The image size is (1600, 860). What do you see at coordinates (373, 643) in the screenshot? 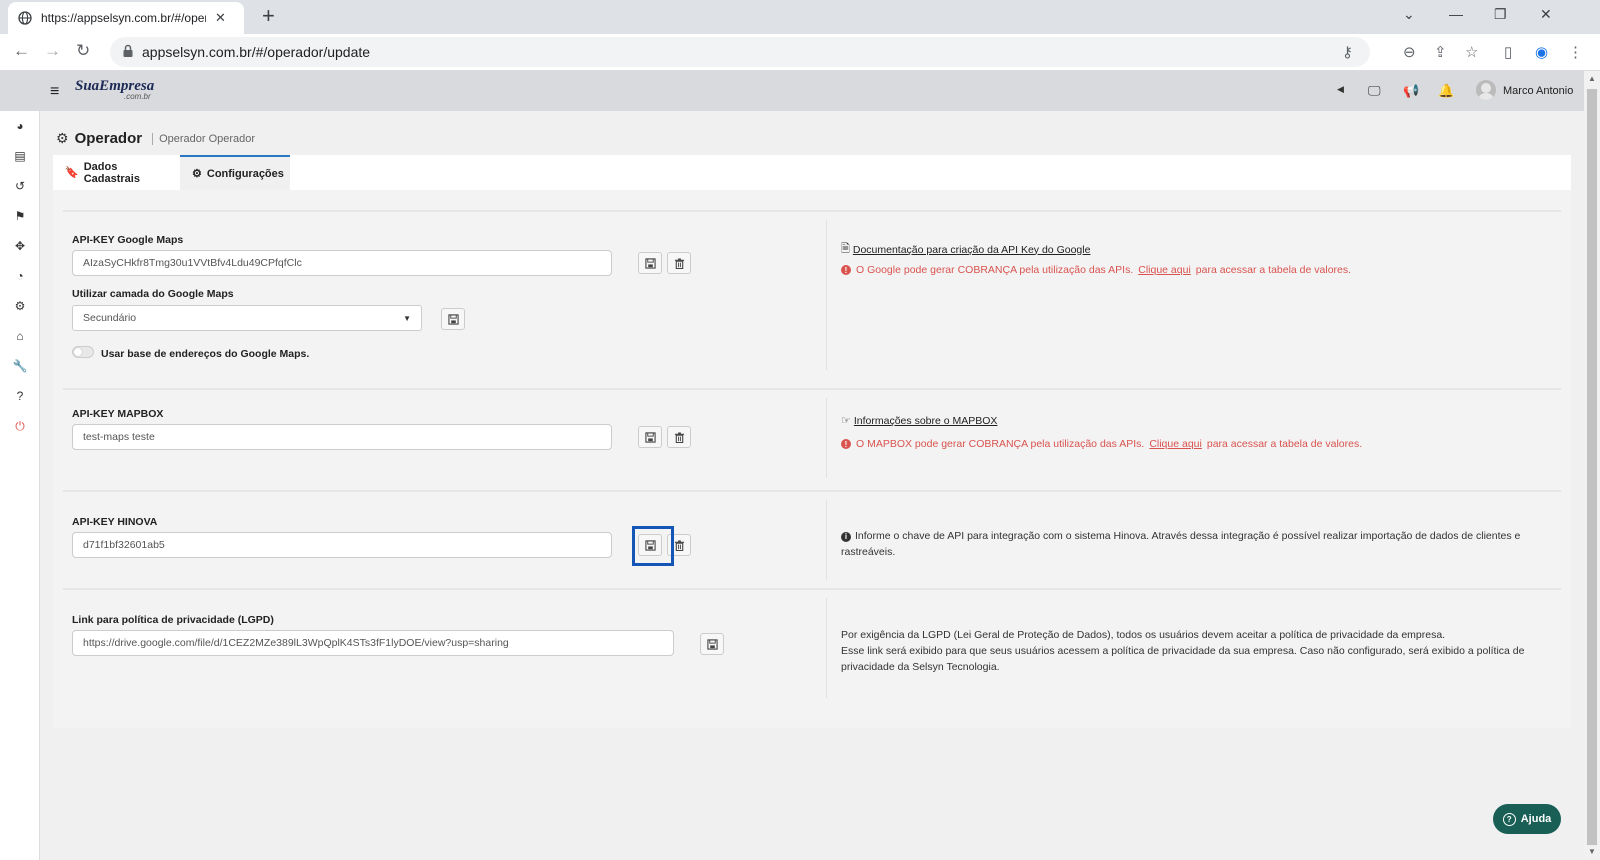
I see `lgpd-link-input` at bounding box center [373, 643].